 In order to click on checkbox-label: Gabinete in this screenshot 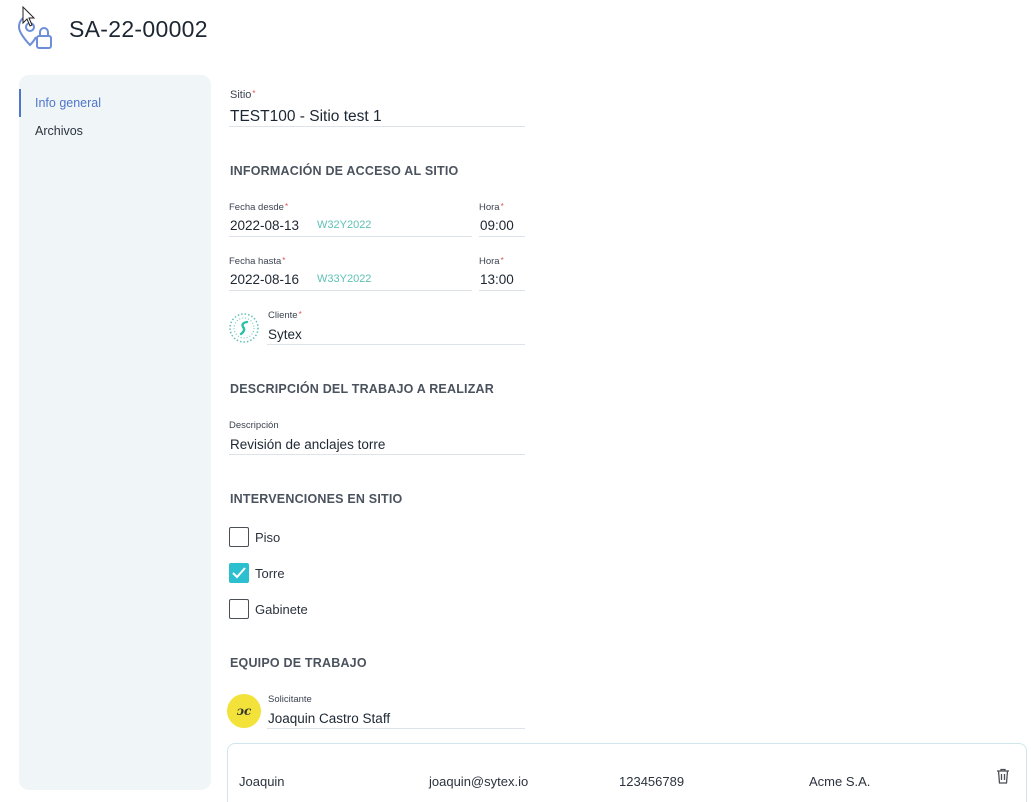, I will do `click(281, 609)`.